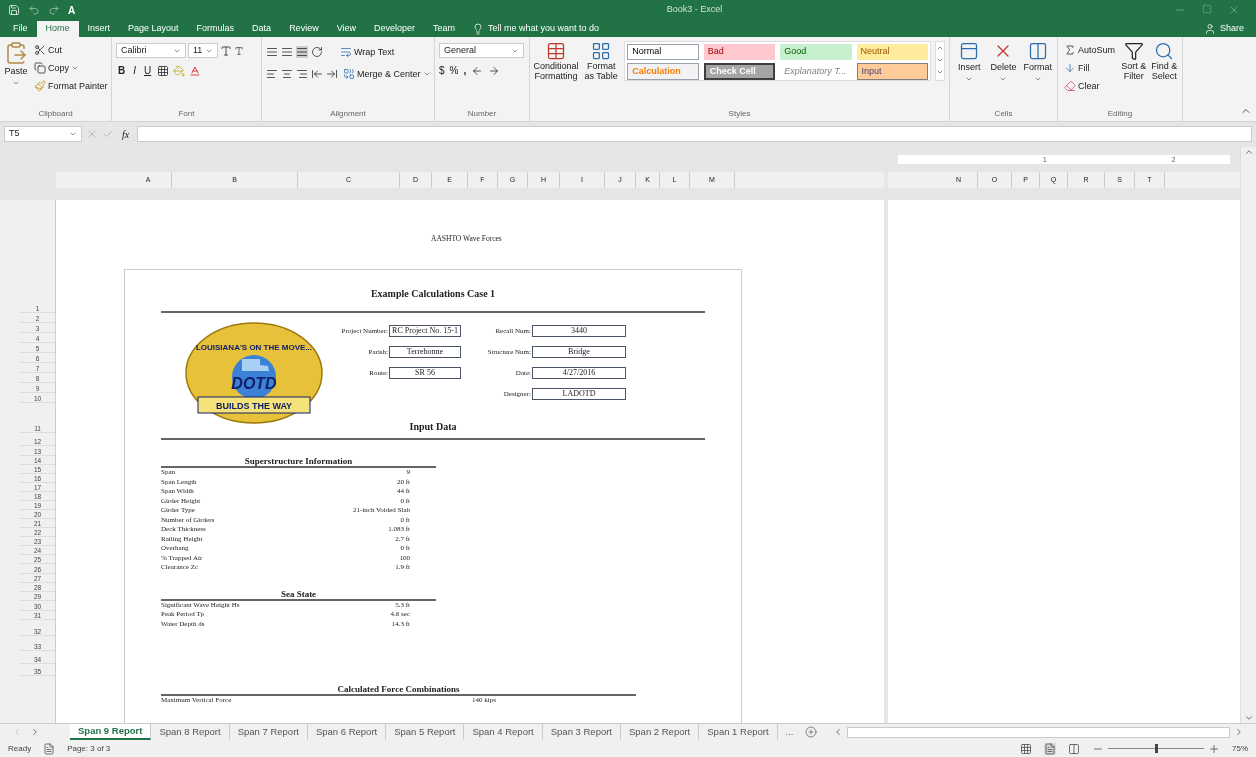 The image size is (1256, 757). What do you see at coordinates (298, 593) in the screenshot?
I see `table-title: Sea State` at bounding box center [298, 593].